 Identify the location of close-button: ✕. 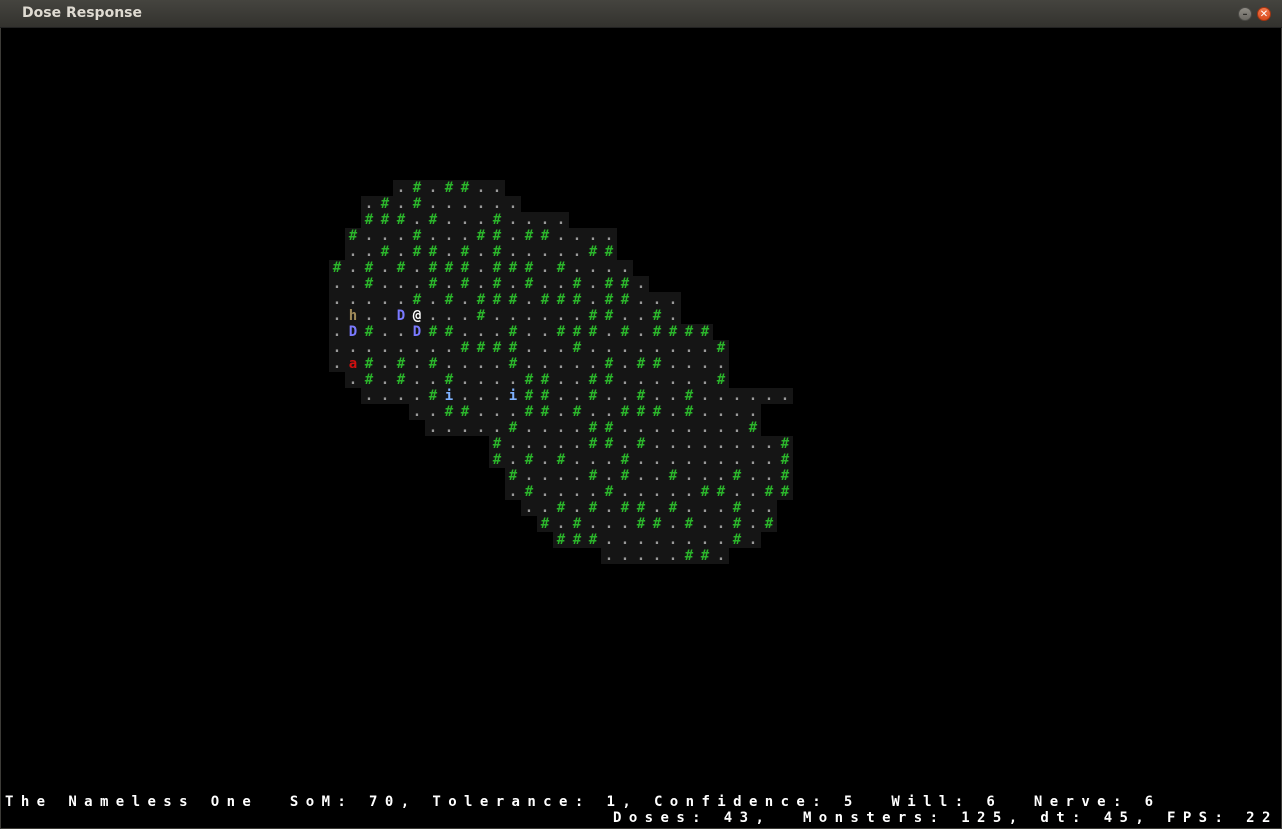
(1264, 14).